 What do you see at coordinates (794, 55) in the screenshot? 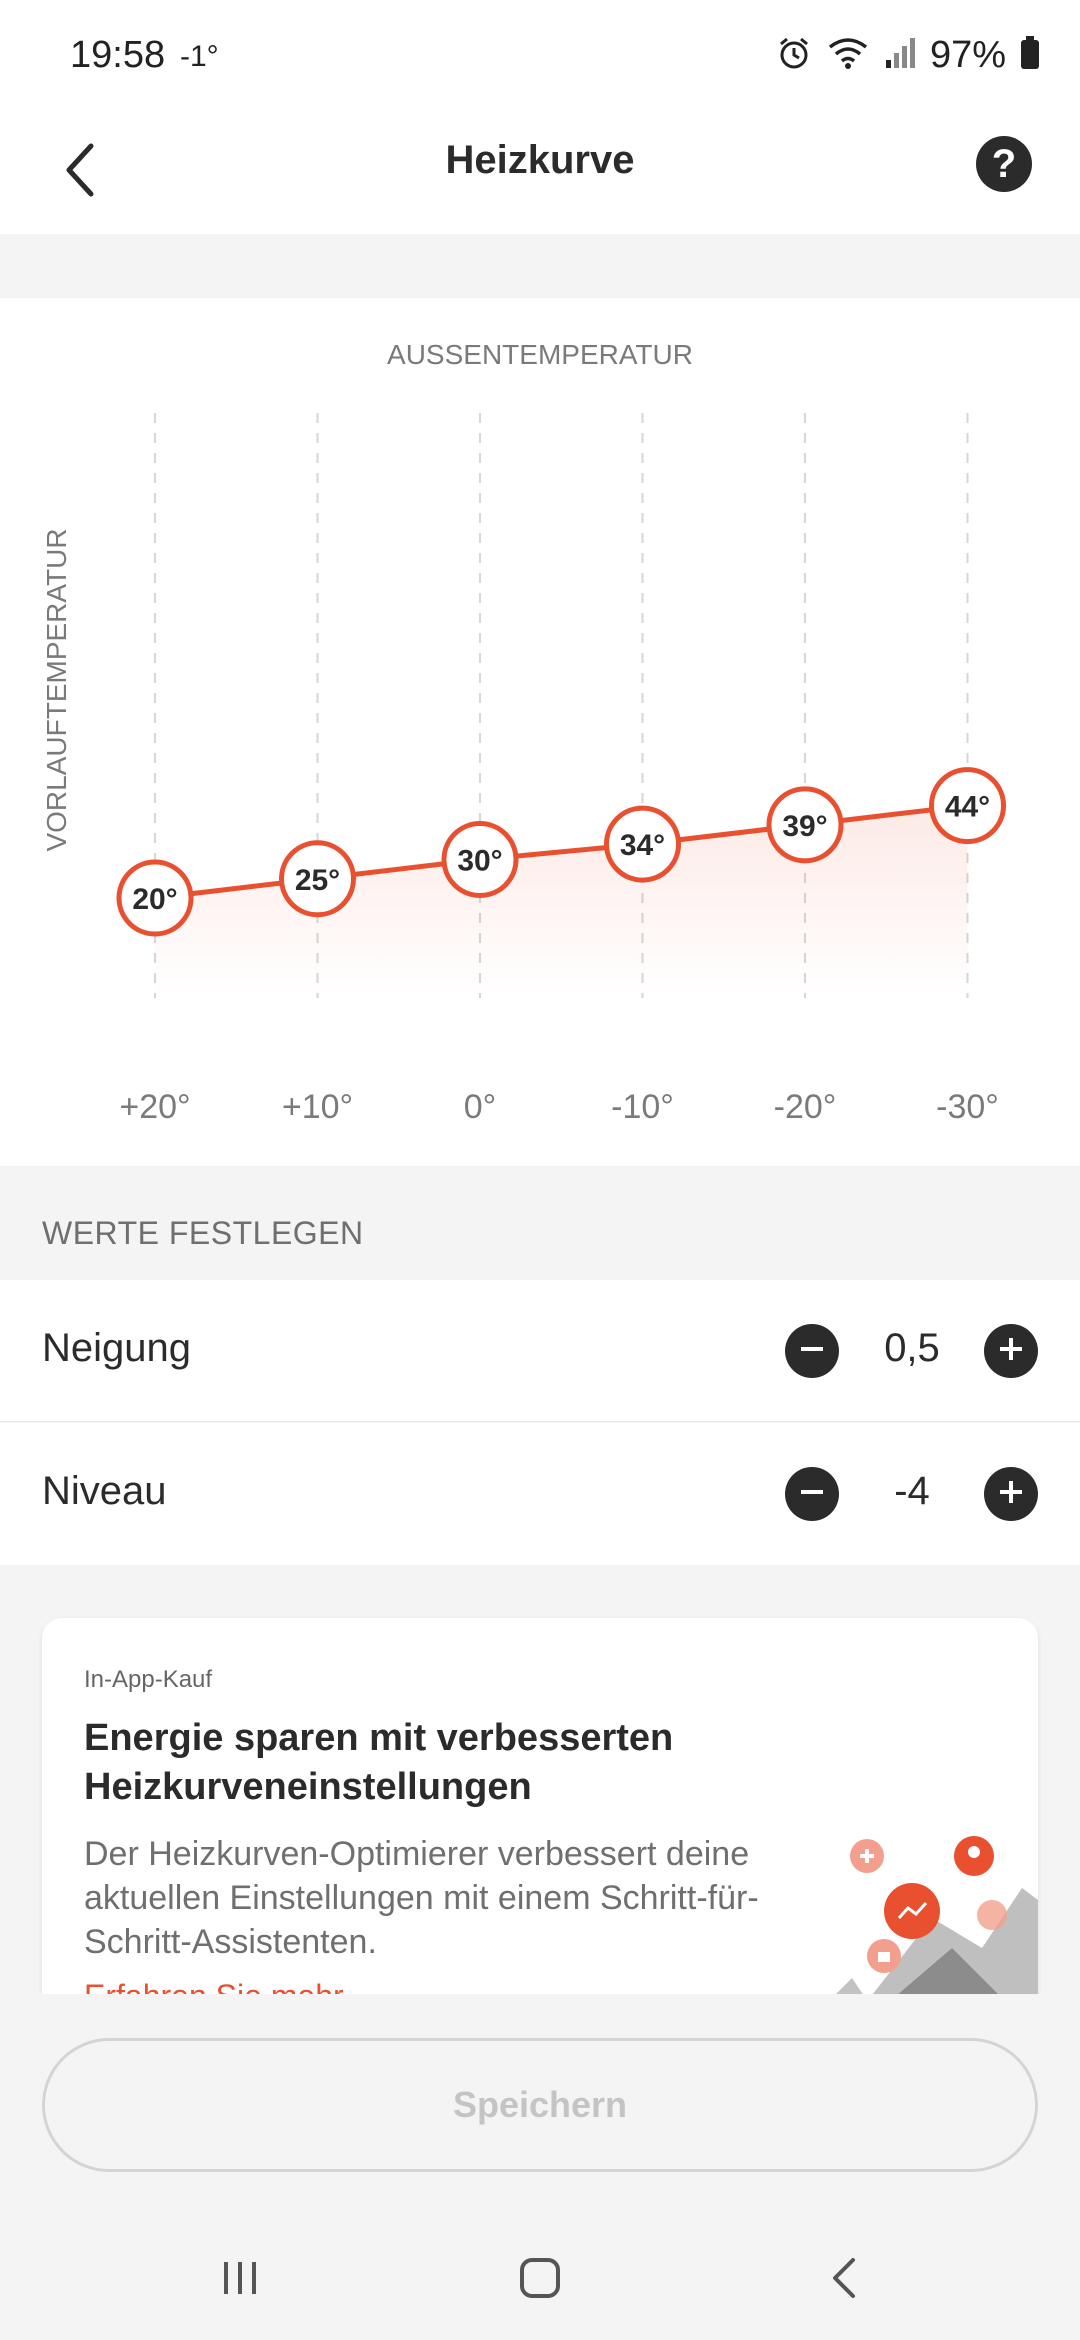
I see `alarm-icon` at bounding box center [794, 55].